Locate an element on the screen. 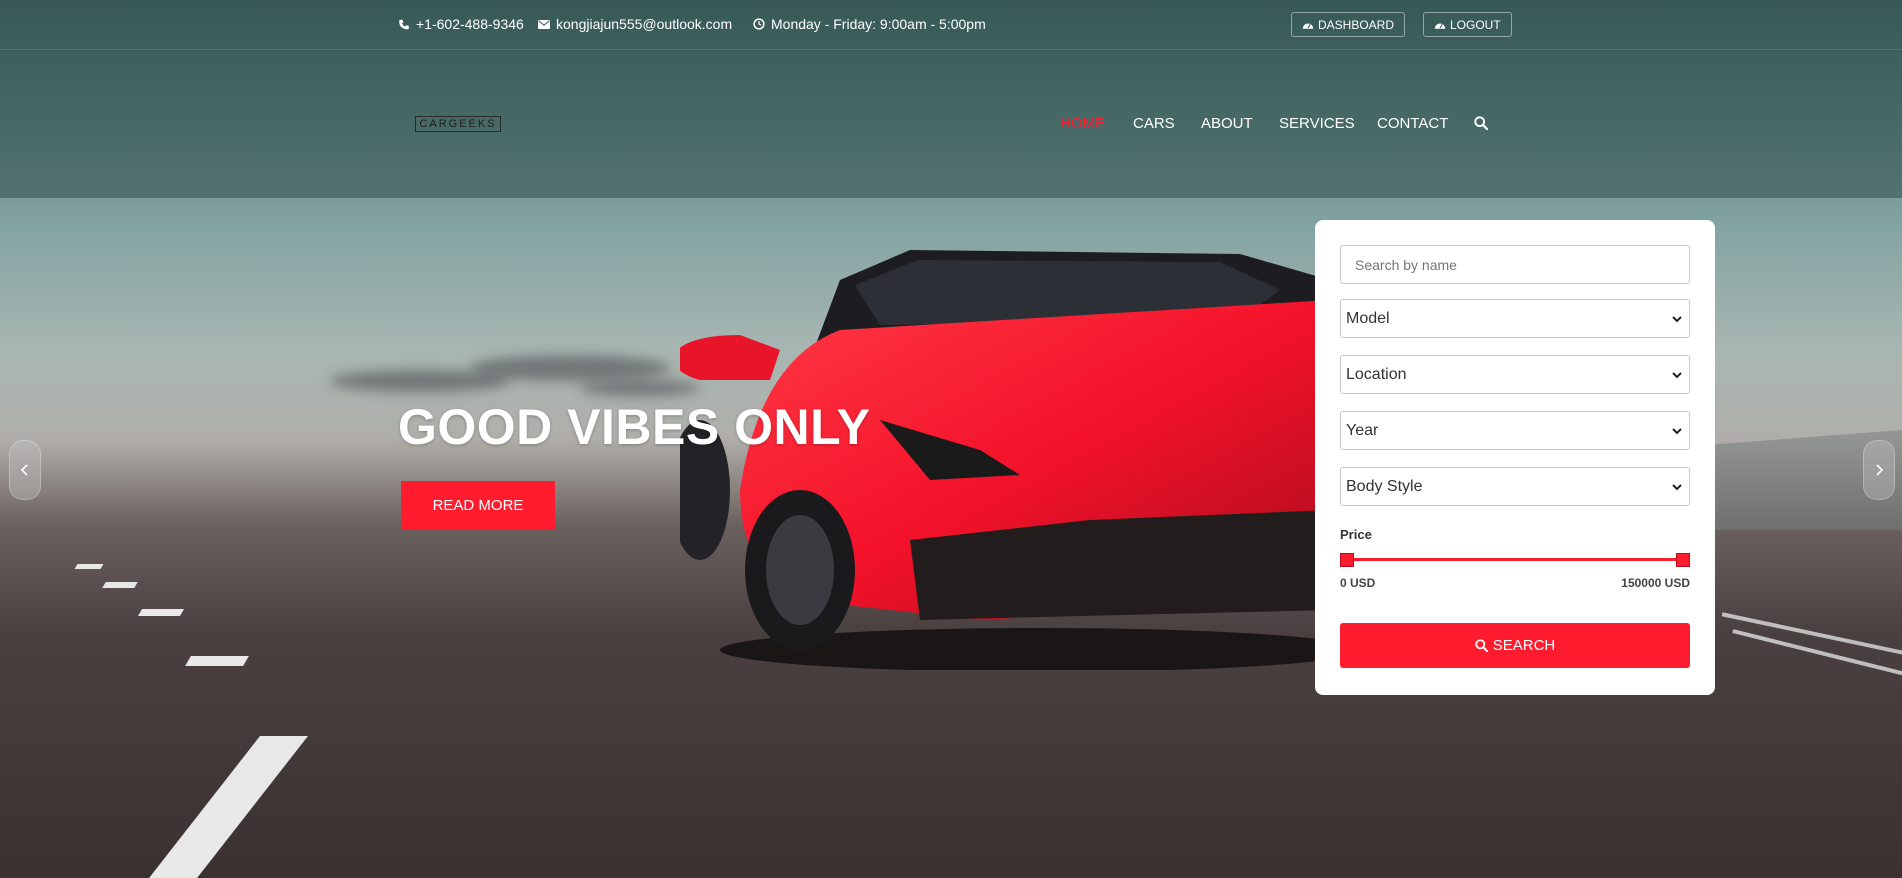 Image resolution: width=1902 pixels, height=878 pixels. envelope-icon is located at coordinates (544, 24).